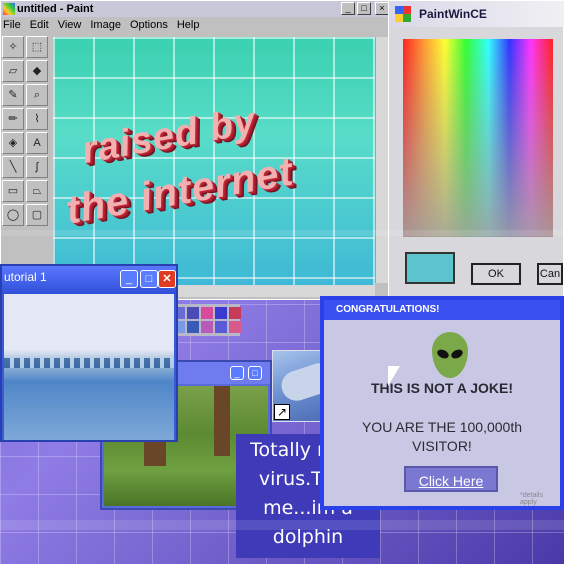 The image size is (564, 564). What do you see at coordinates (382, 8) in the screenshot?
I see `close-button: ×` at bounding box center [382, 8].